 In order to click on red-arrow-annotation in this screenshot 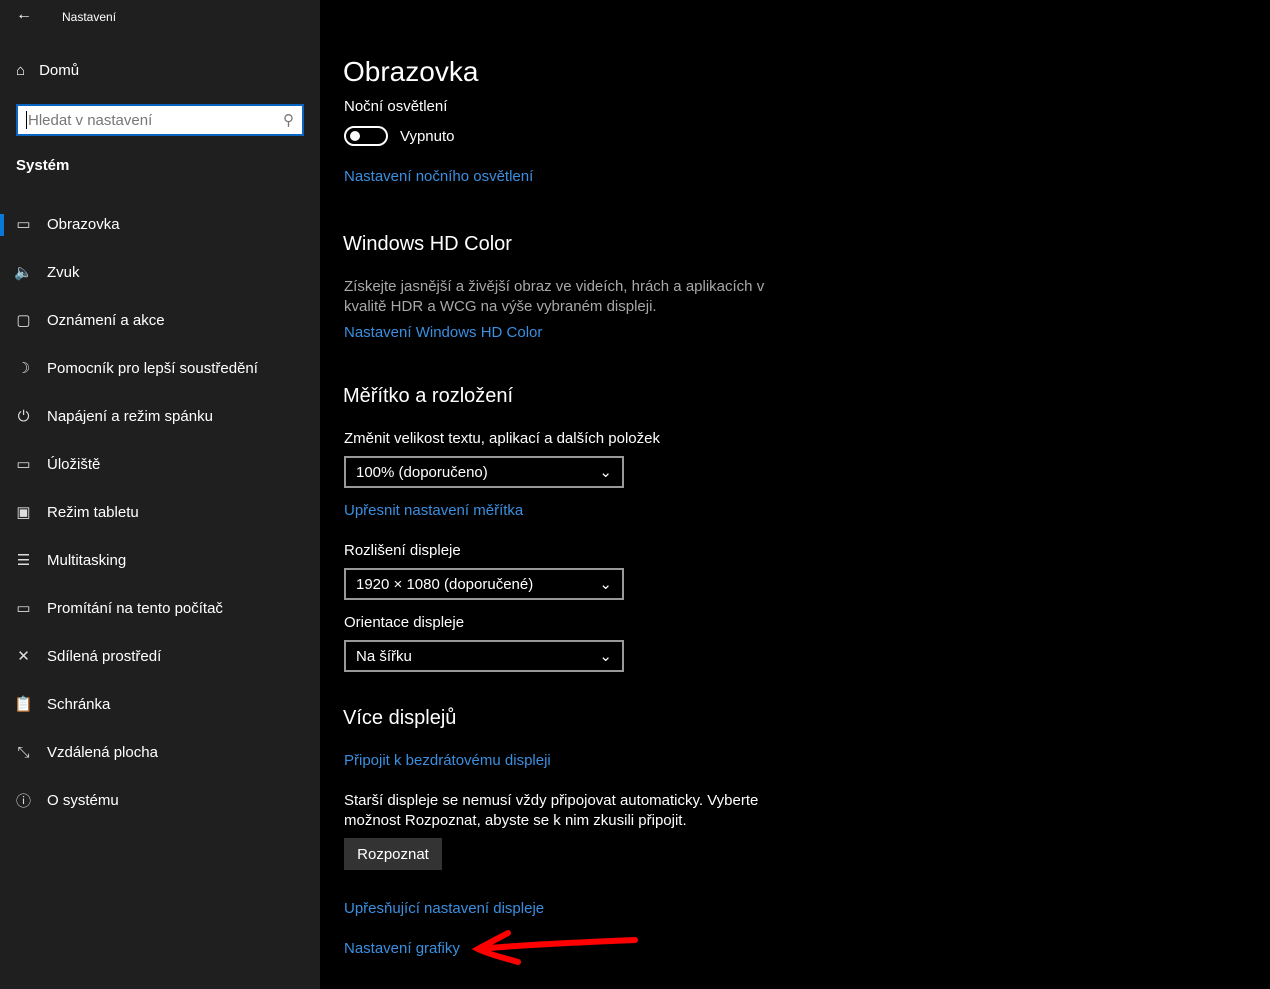, I will do `click(554, 947)`.